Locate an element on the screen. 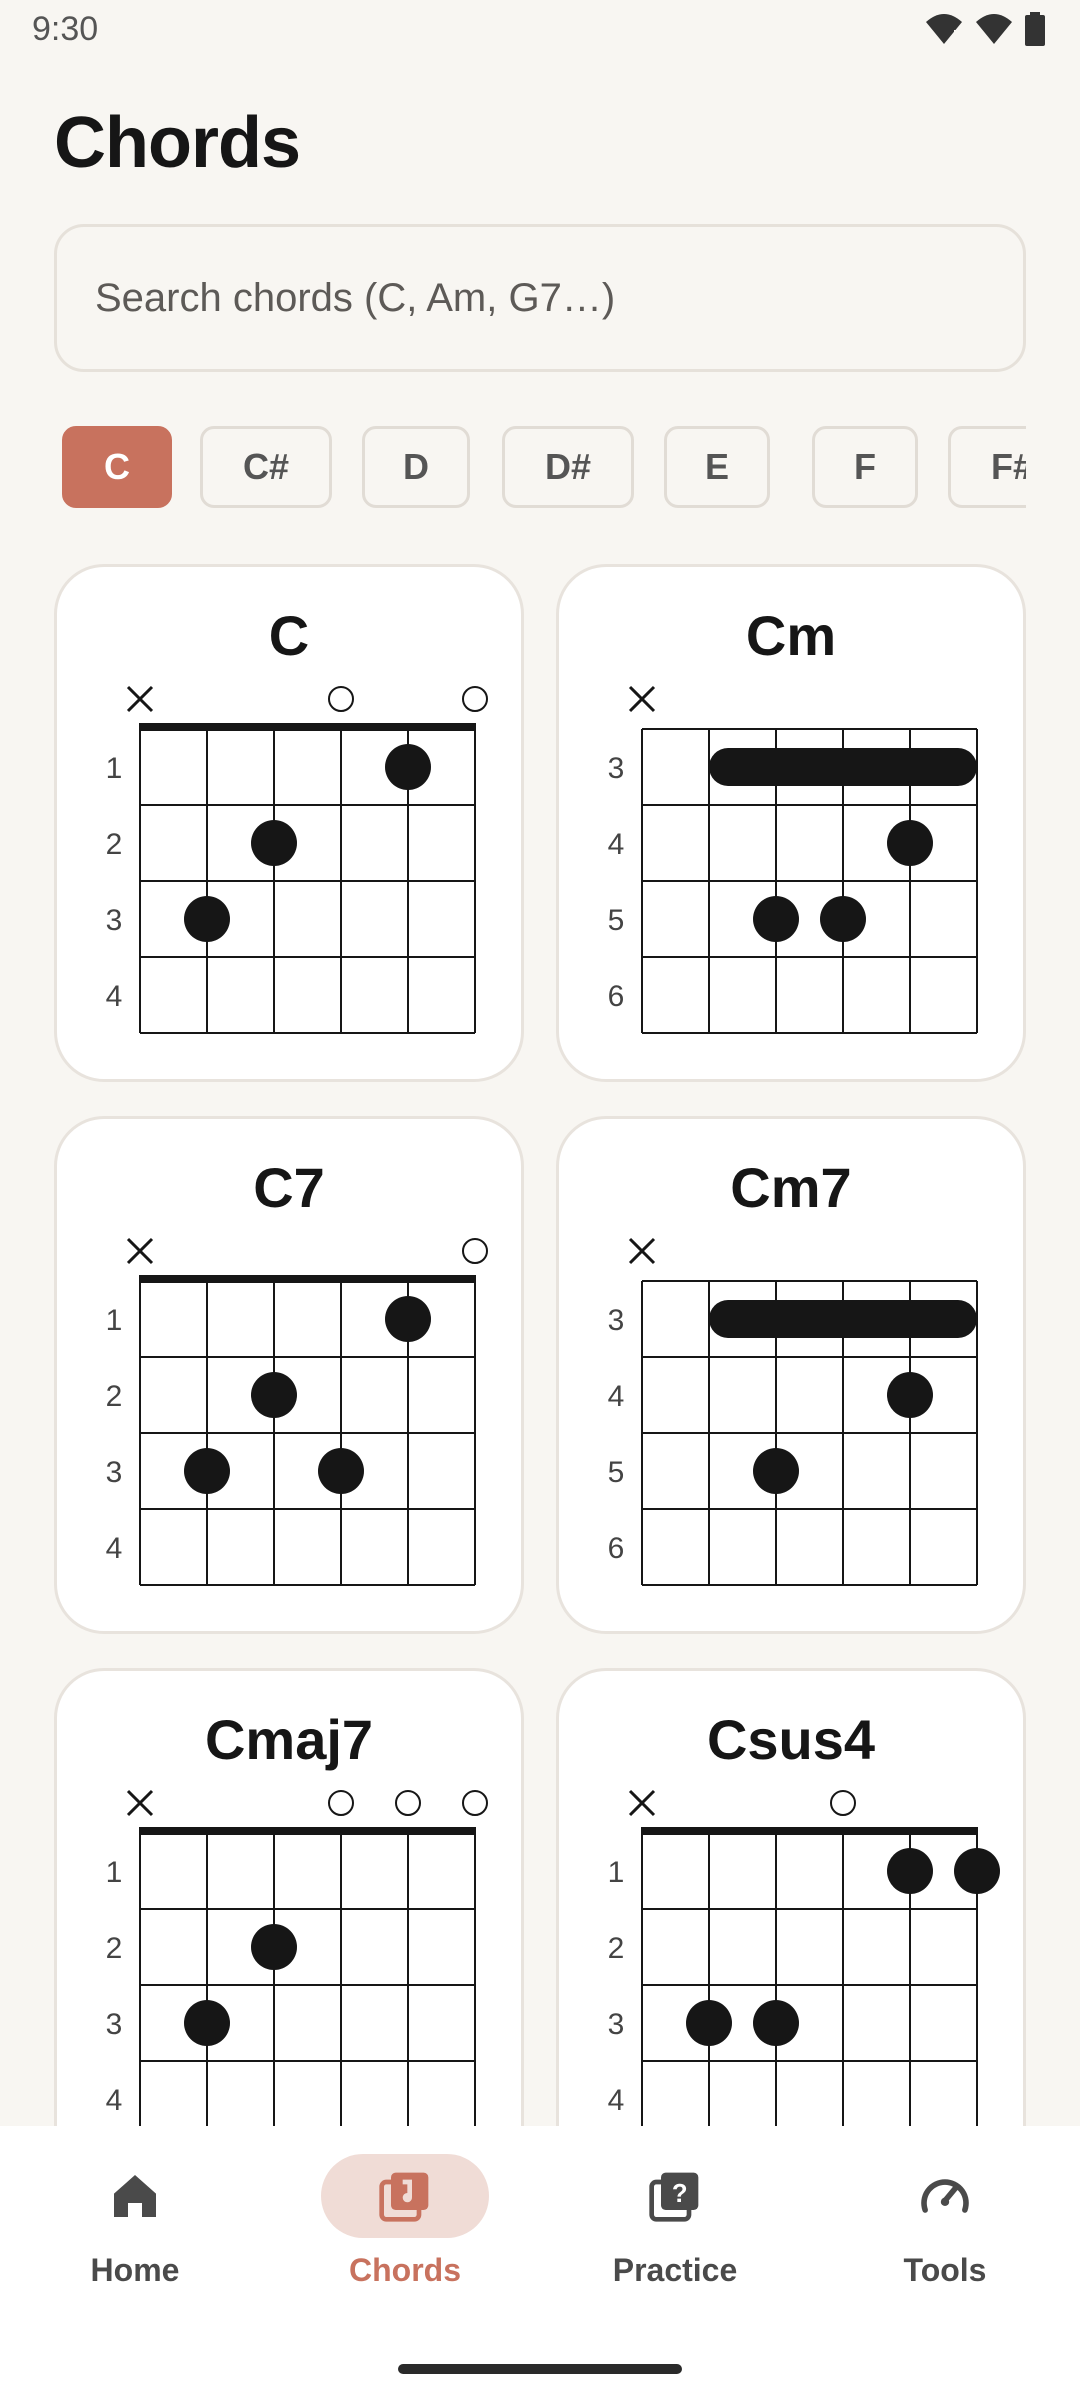 This screenshot has height=2400, width=1080. home-icon is located at coordinates (135, 2196).